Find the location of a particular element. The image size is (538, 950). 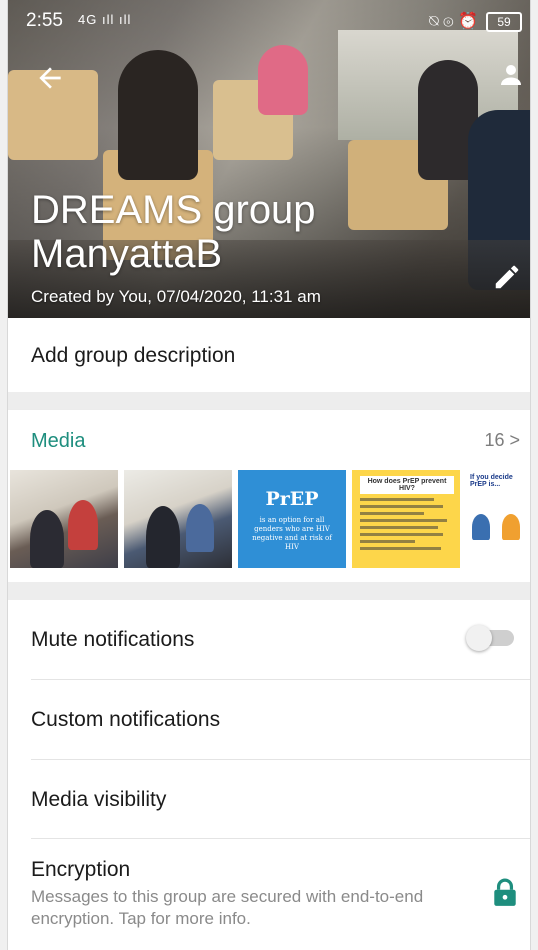

pencil-icon is located at coordinates (507, 277).